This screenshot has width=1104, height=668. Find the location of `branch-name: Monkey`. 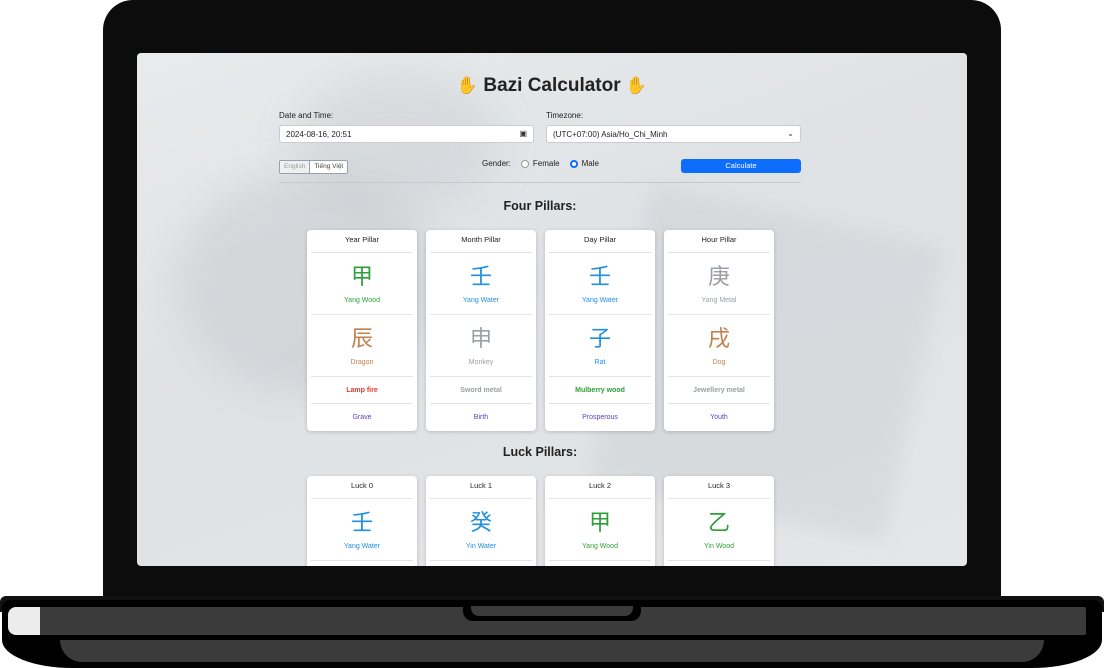

branch-name: Monkey is located at coordinates (481, 362).